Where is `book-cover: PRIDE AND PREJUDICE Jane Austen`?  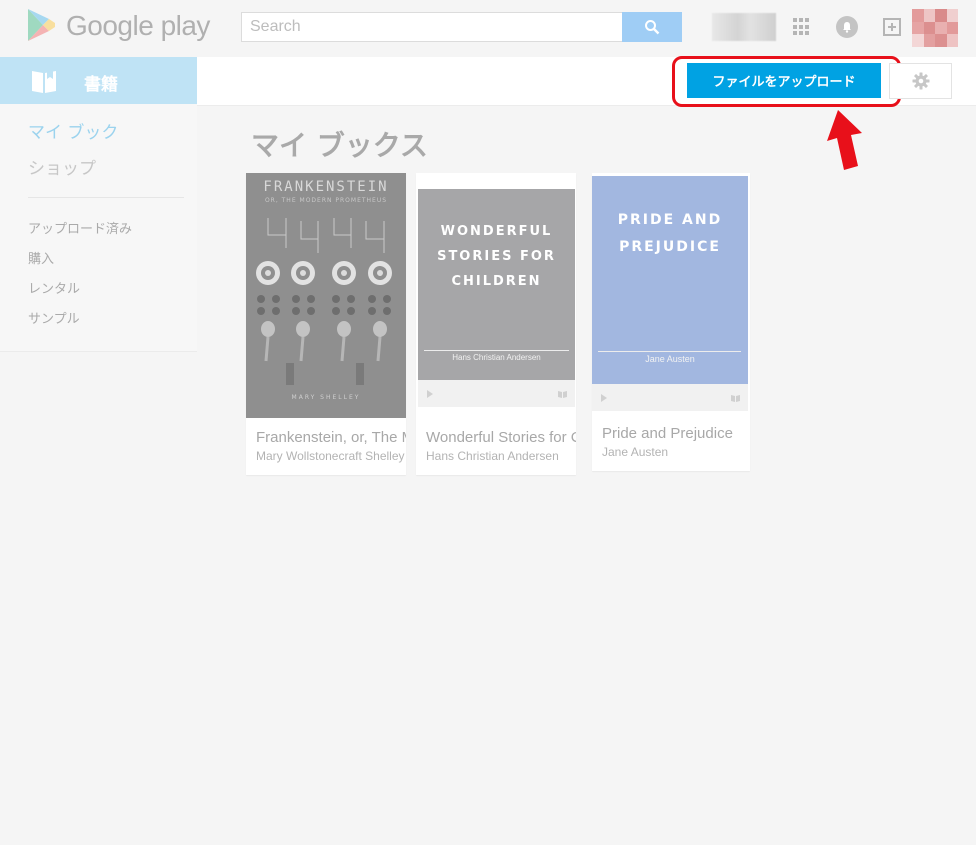
book-cover: PRIDE AND PREJUDICE Jane Austen is located at coordinates (670, 280).